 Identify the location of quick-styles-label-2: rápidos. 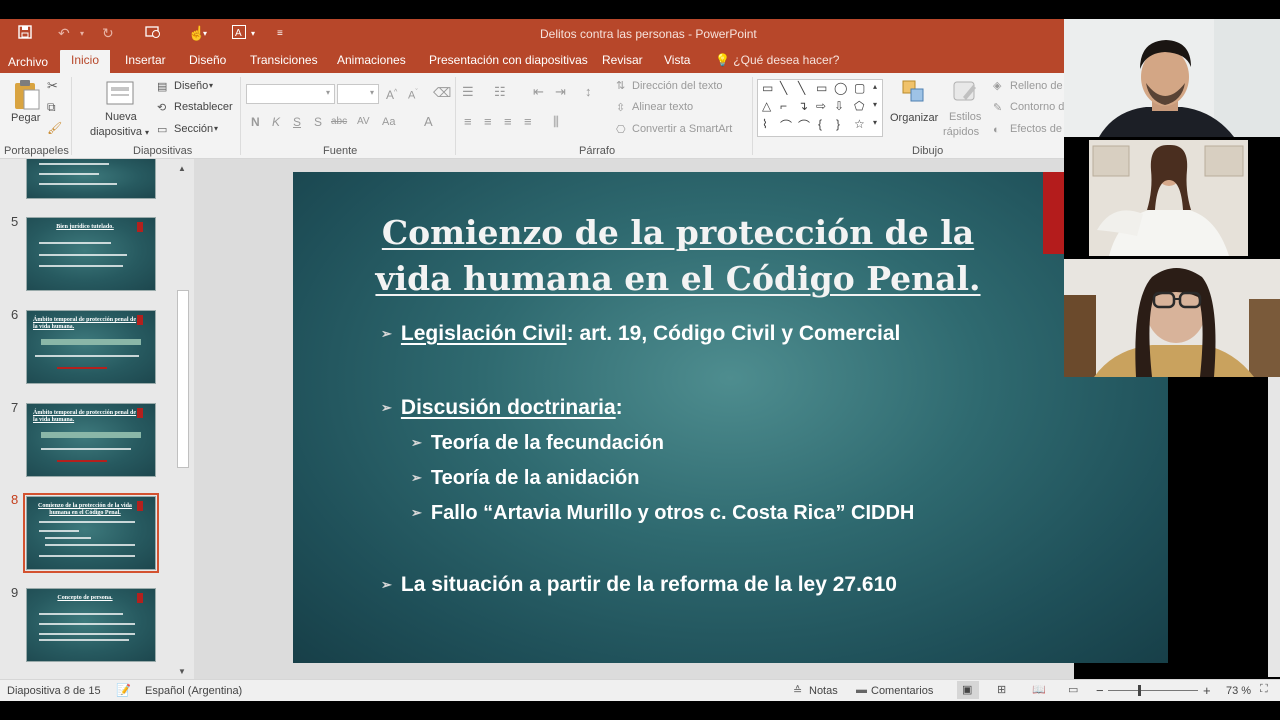
(961, 132).